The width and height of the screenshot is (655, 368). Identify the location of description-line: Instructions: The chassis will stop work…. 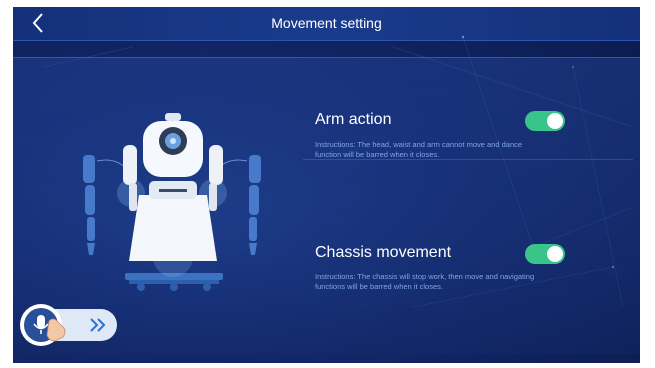
(425, 276).